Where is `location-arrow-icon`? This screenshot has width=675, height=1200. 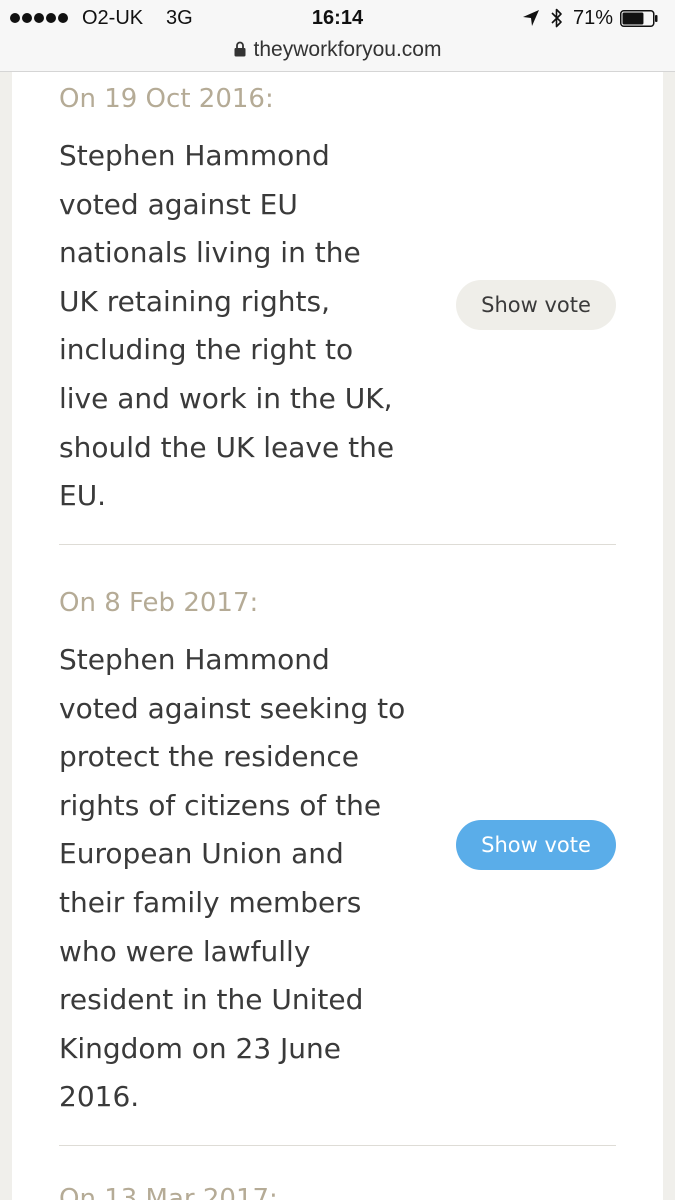
location-arrow-icon is located at coordinates (531, 18).